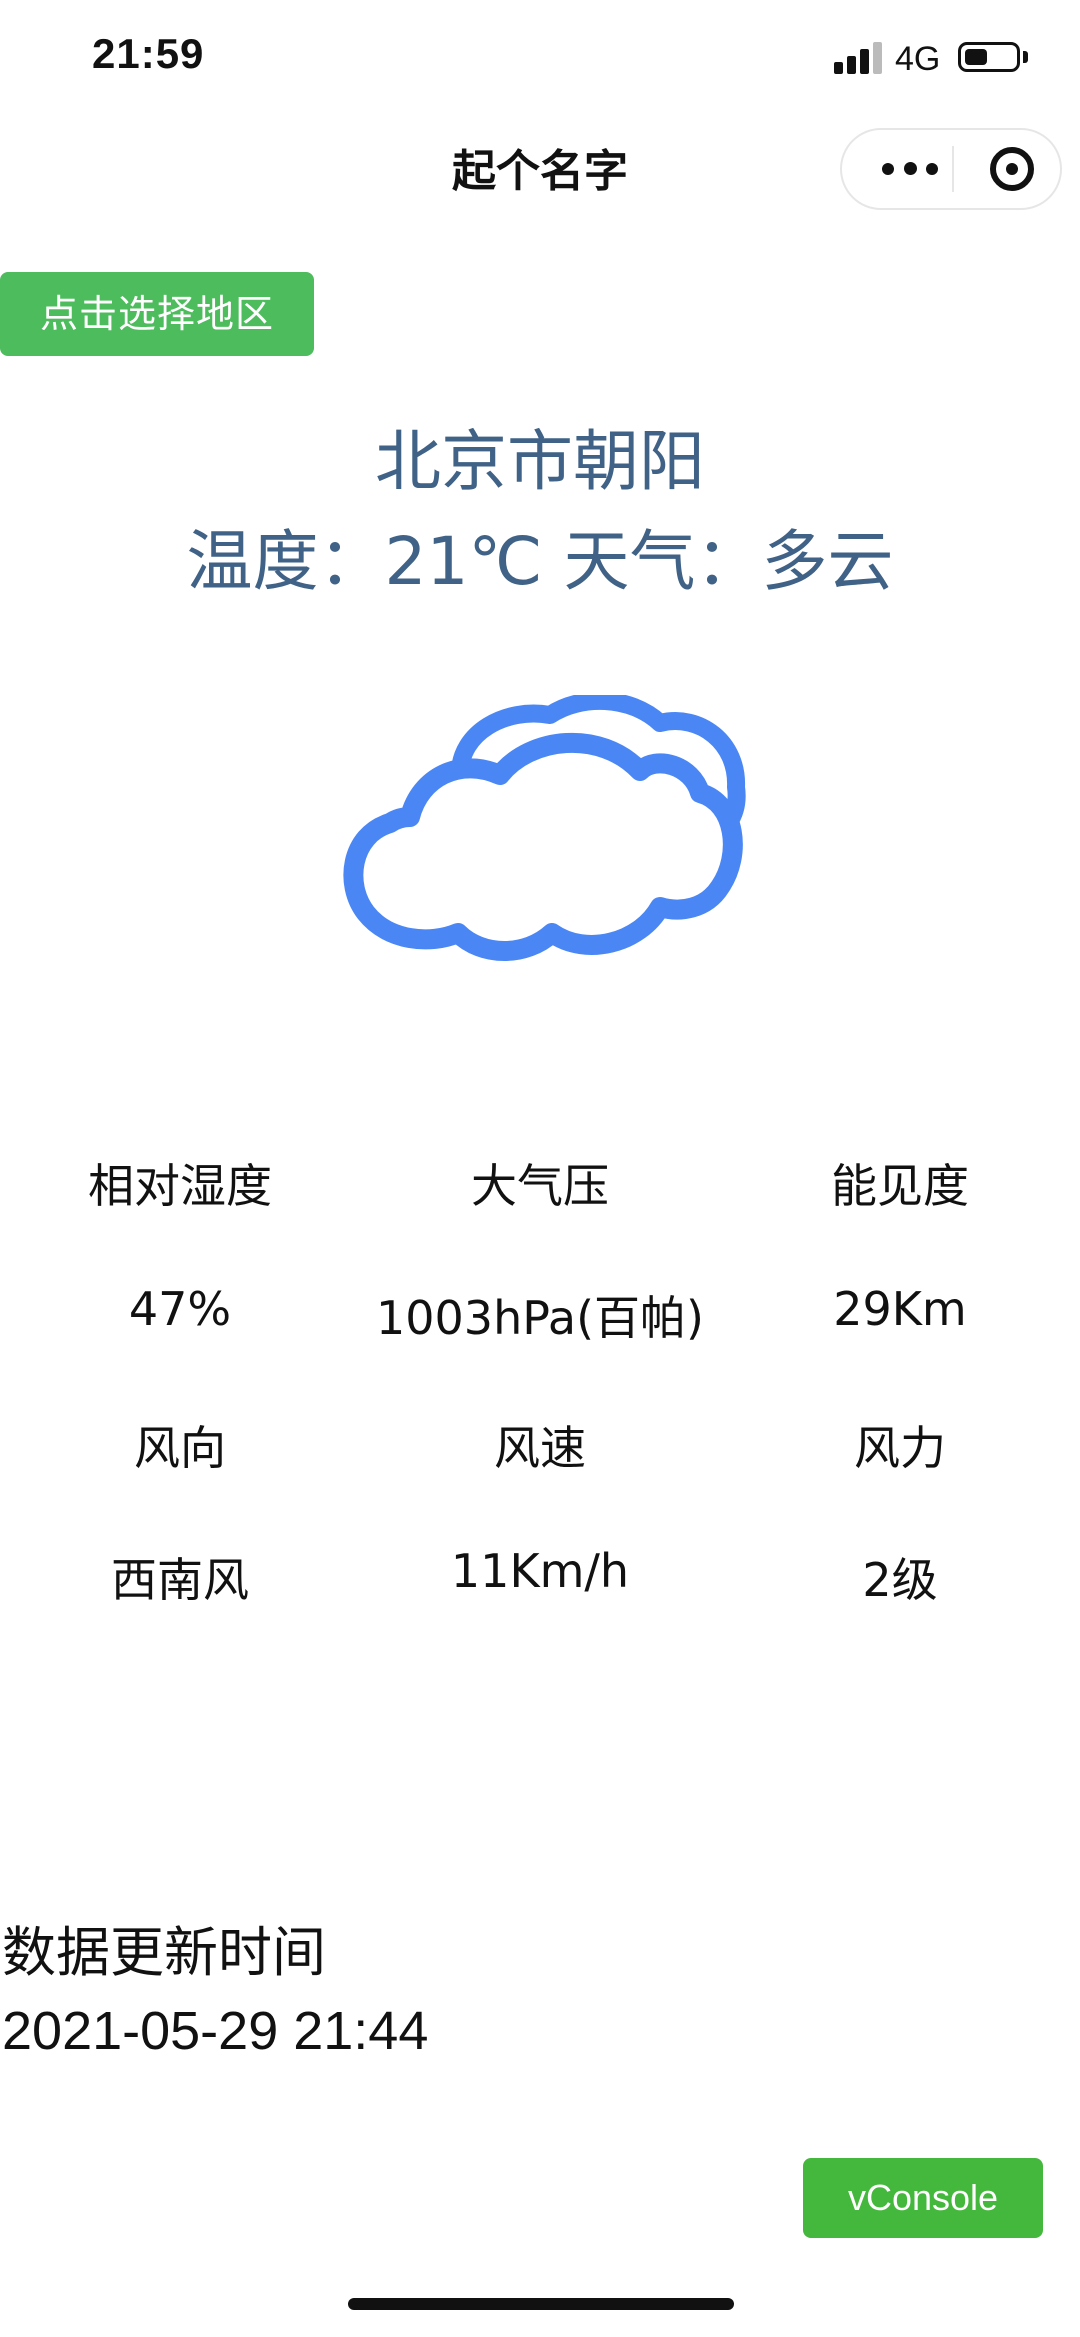 The image size is (1080, 2337). What do you see at coordinates (540, 60) in the screenshot?
I see `status-bar: 21:59 4G` at bounding box center [540, 60].